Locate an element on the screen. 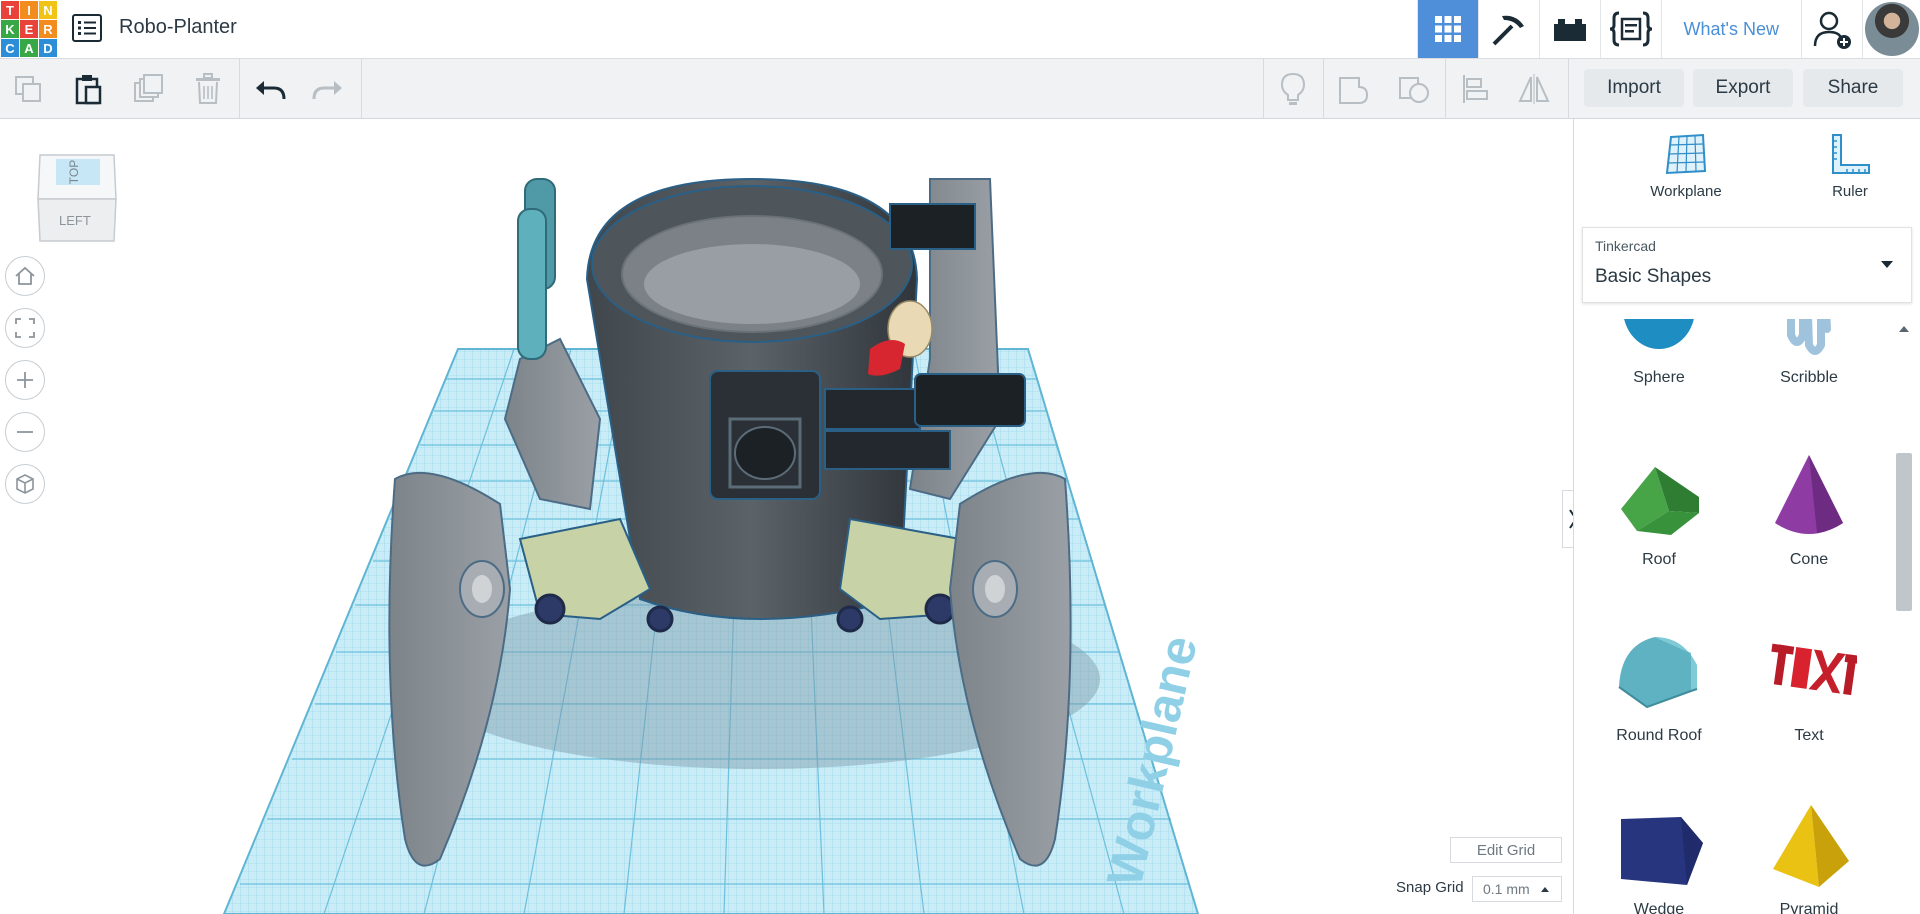  home-icon is located at coordinates (25, 275).